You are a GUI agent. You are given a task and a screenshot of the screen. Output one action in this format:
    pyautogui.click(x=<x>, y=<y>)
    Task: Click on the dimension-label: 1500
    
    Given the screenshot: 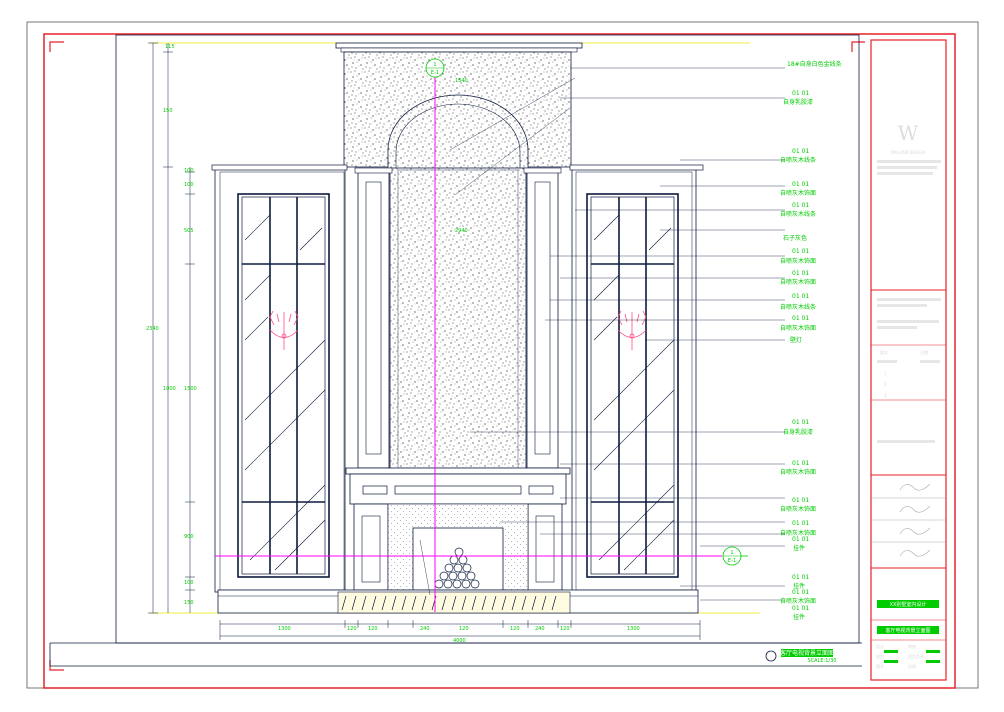 What is the action you would take?
    pyautogui.click(x=190, y=389)
    